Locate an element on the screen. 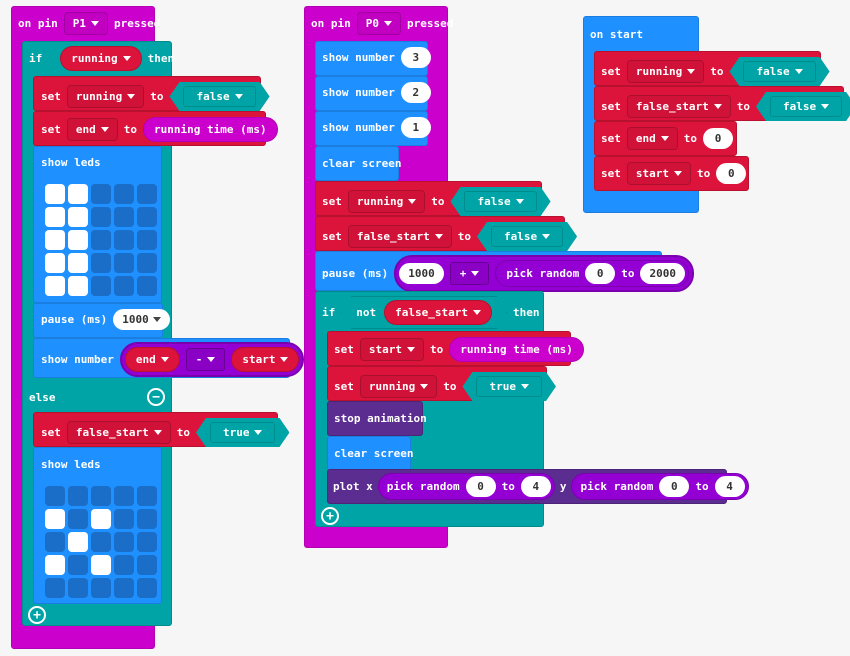 The height and width of the screenshot is (656, 850). pick-random-block: pick random 0 to 2000 is located at coordinates (592, 273).